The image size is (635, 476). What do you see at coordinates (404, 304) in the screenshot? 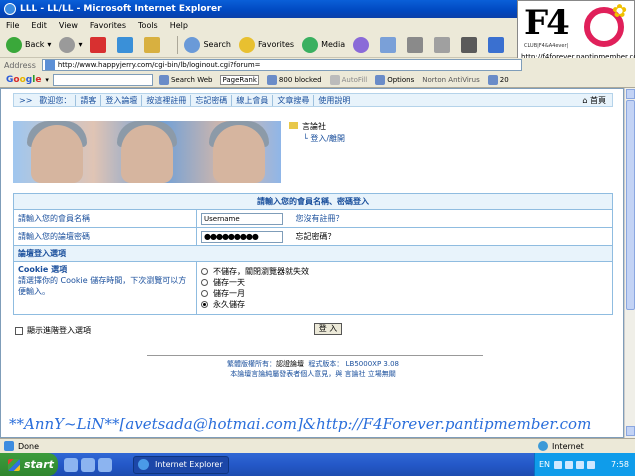
I see `cookie-option-forever: 永久儲存` at bounding box center [404, 304].